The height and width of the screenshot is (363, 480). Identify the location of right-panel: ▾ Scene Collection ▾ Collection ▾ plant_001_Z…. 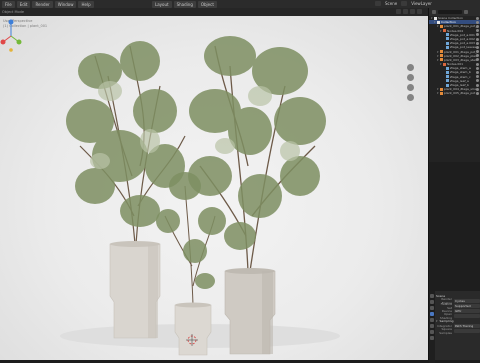
(454, 185).